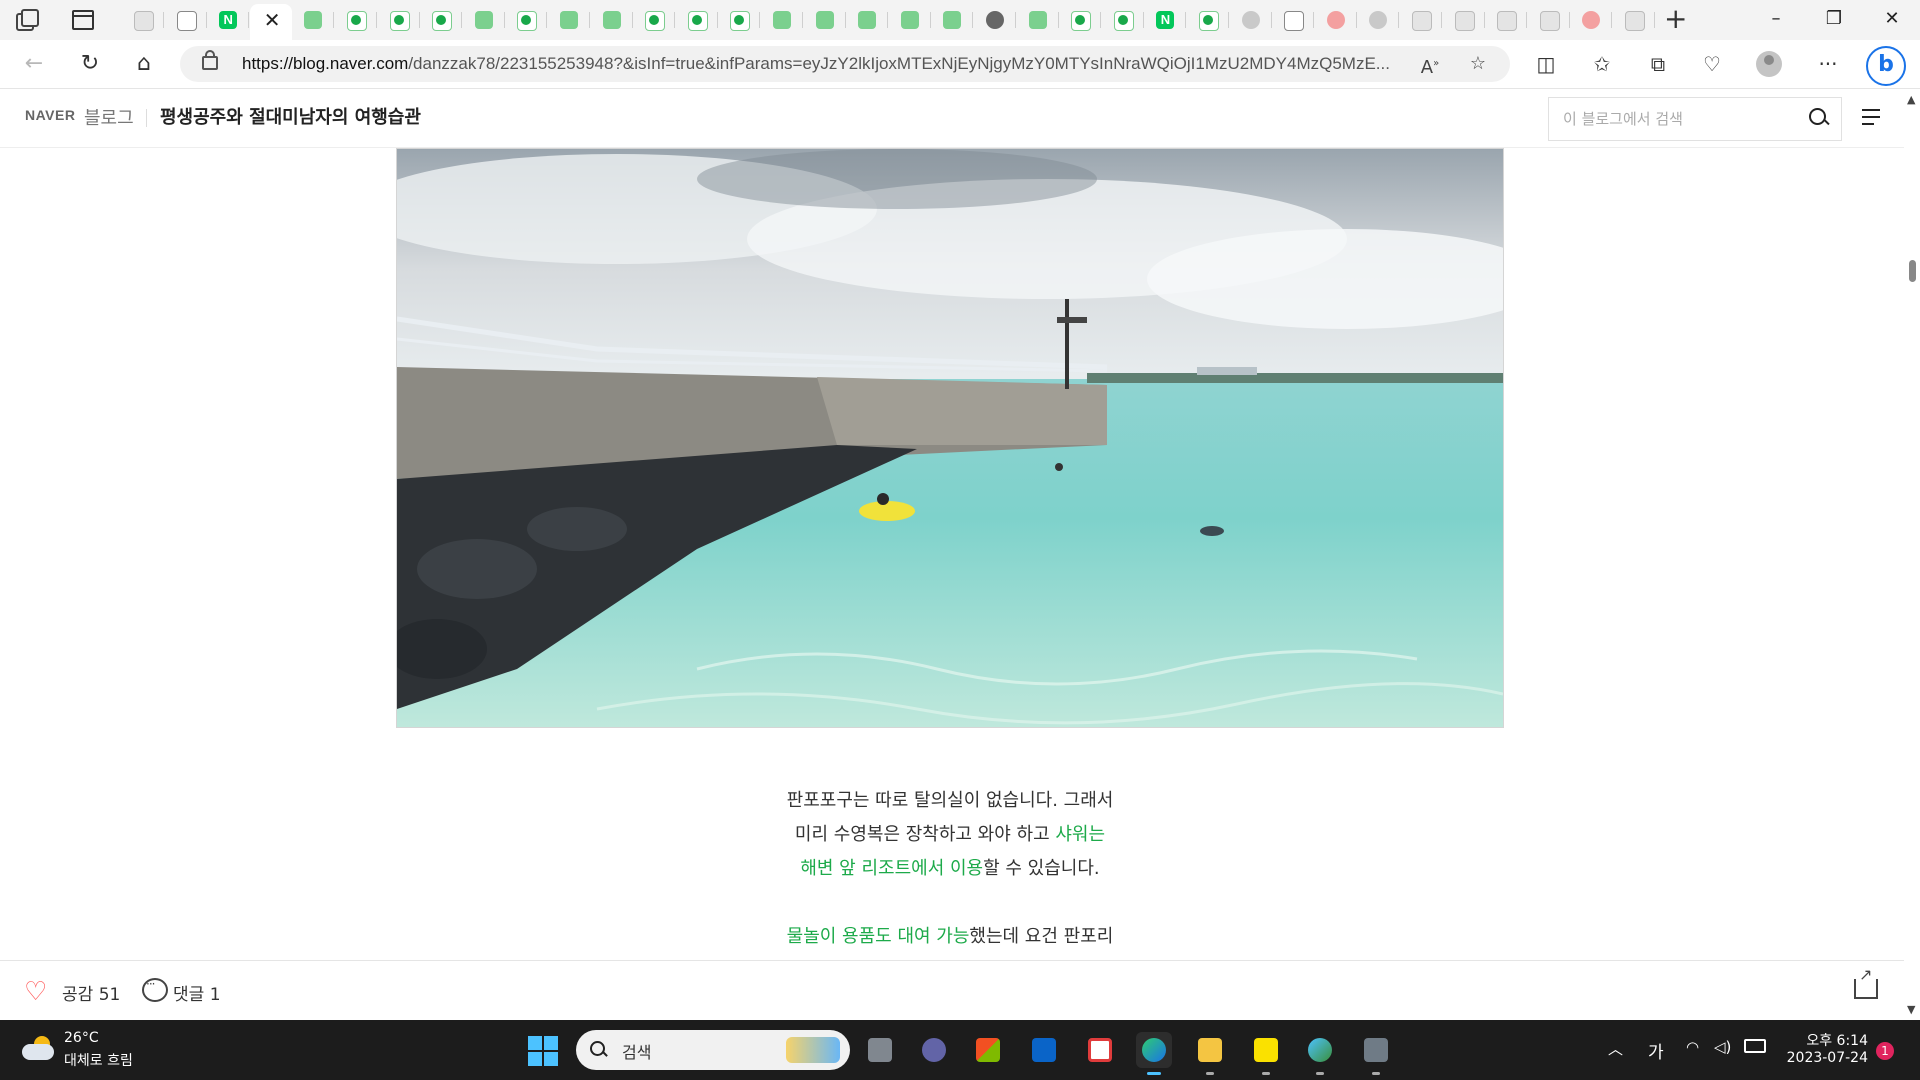 Image resolution: width=1920 pixels, height=1080 pixels. I want to click on scroll-down-arrow: ▼, so click(1911, 1009).